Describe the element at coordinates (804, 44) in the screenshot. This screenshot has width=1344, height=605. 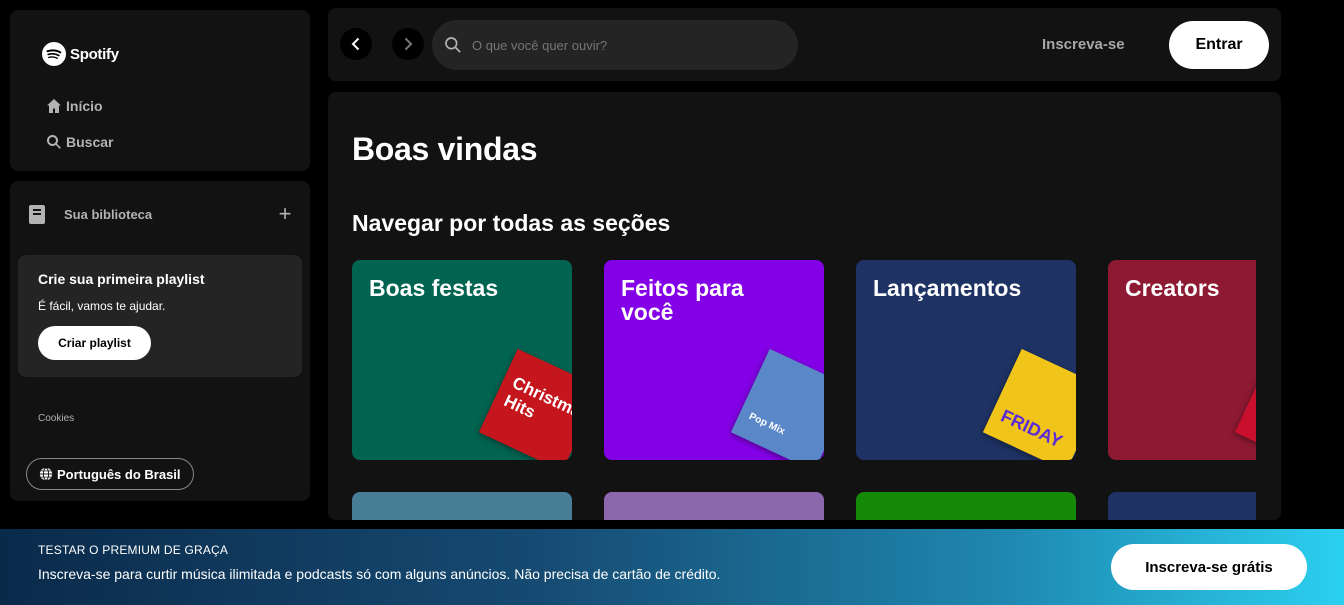
I see `top-bar: Inscreva-se Entrar` at that location.